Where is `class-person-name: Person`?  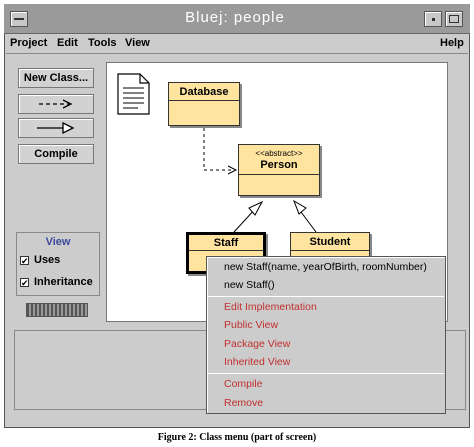
class-person-name: Person is located at coordinates (279, 165).